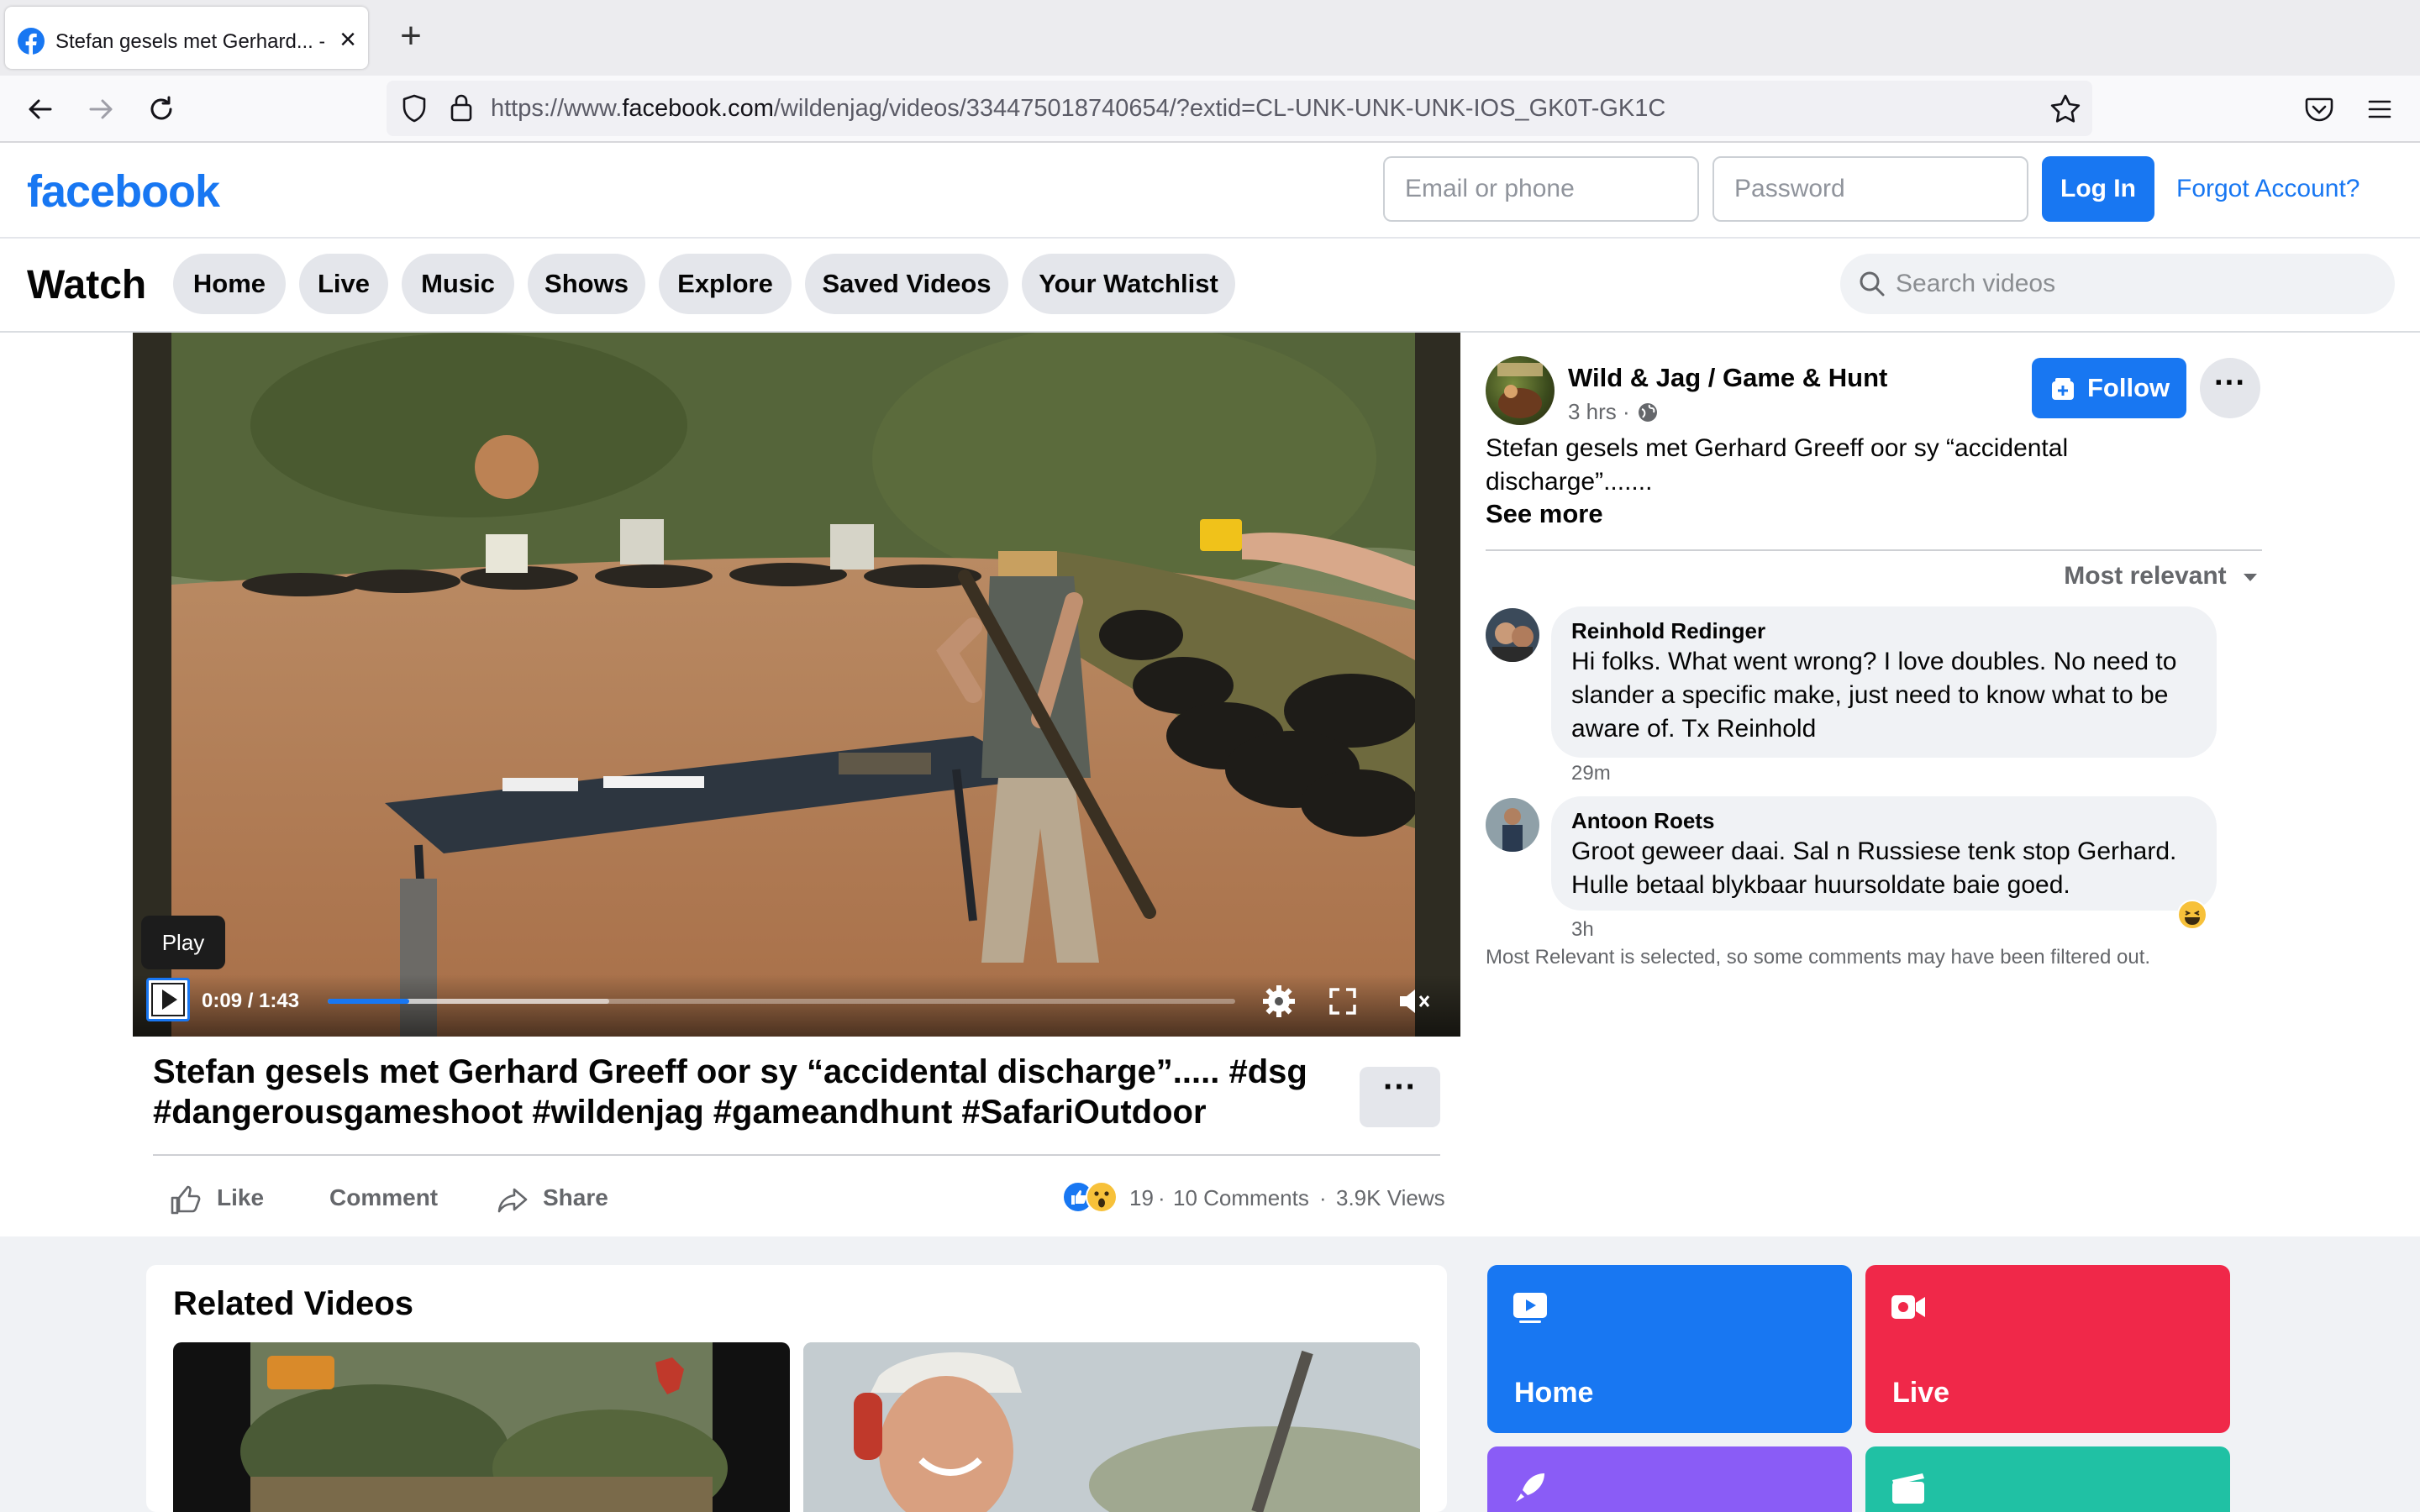 Image resolution: width=2420 pixels, height=1512 pixels. I want to click on sort-label: Most relevant, so click(2146, 576).